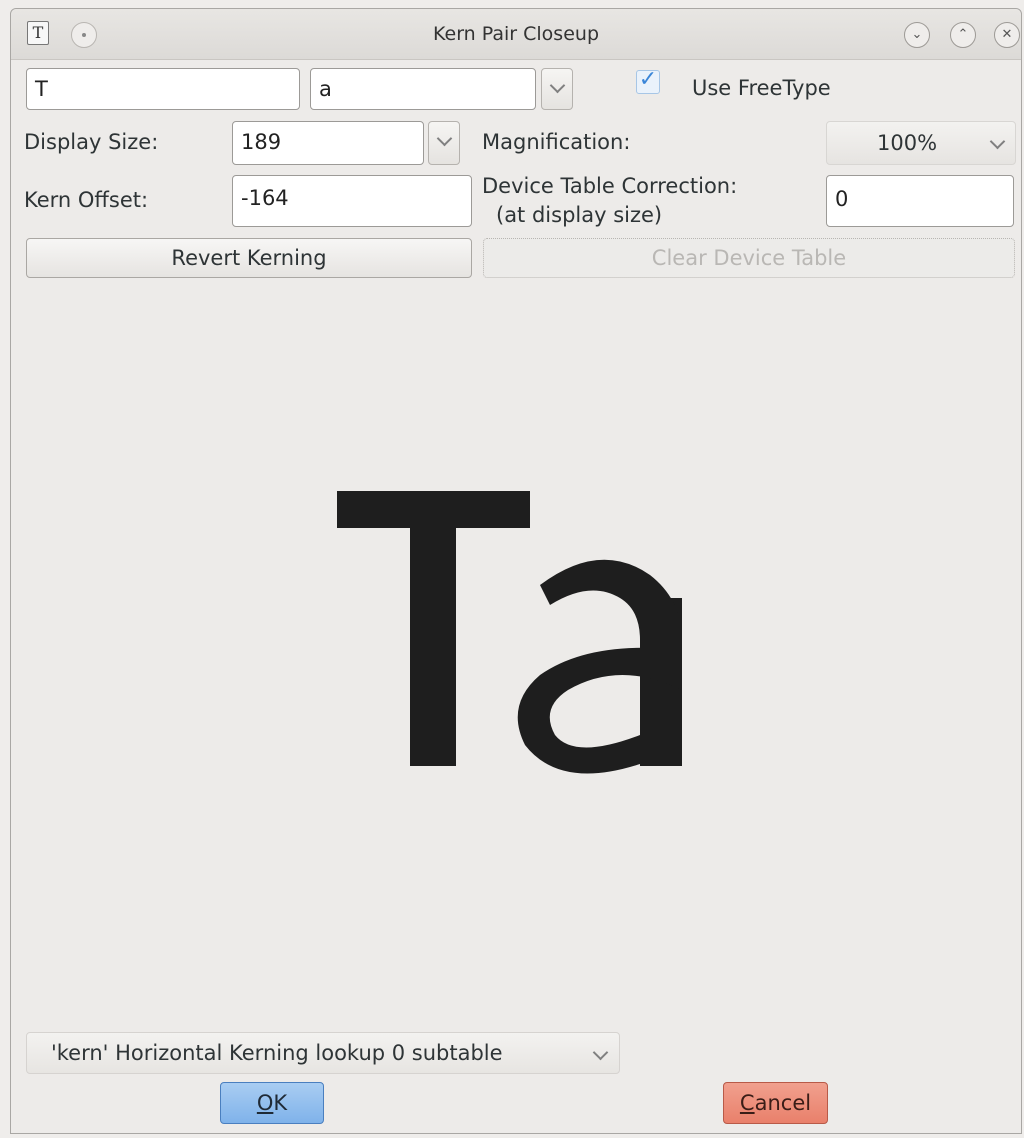 Image resolution: width=1024 pixels, height=1138 pixels. Describe the element at coordinates (433, 628) in the screenshot. I see `glyph-T` at that location.